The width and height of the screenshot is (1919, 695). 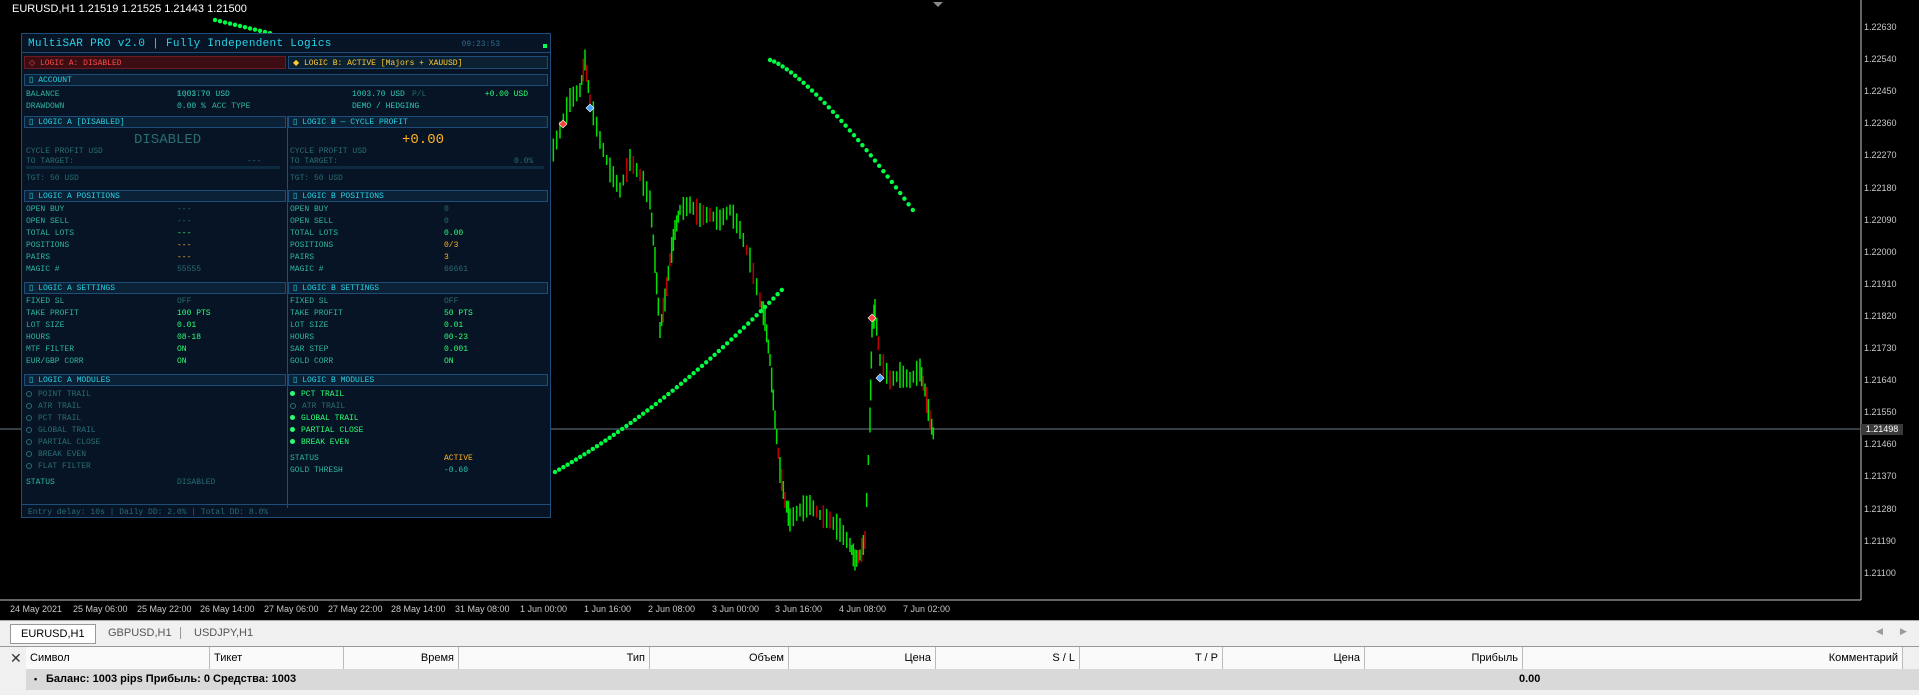 I want to click on time-tick-label: 1 Jun 00:00, so click(x=544, y=609).